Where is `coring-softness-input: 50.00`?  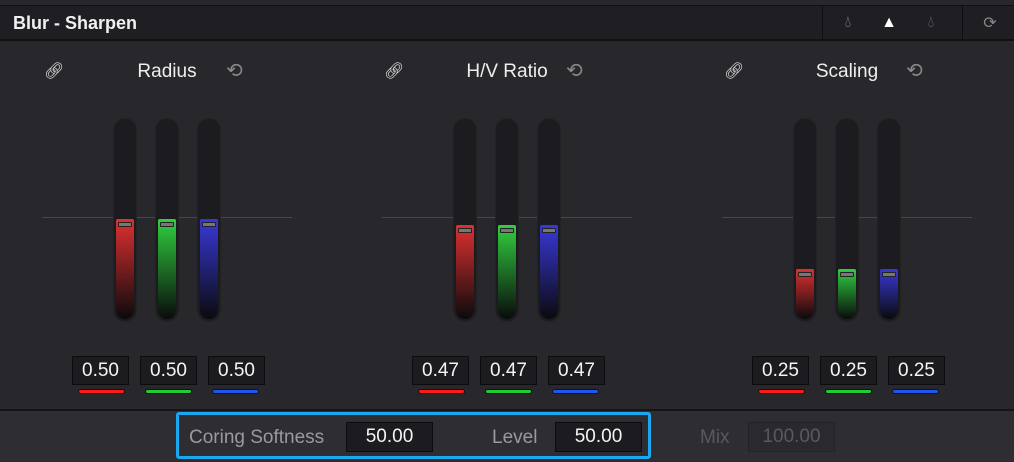
coring-softness-input: 50.00 is located at coordinates (389, 437).